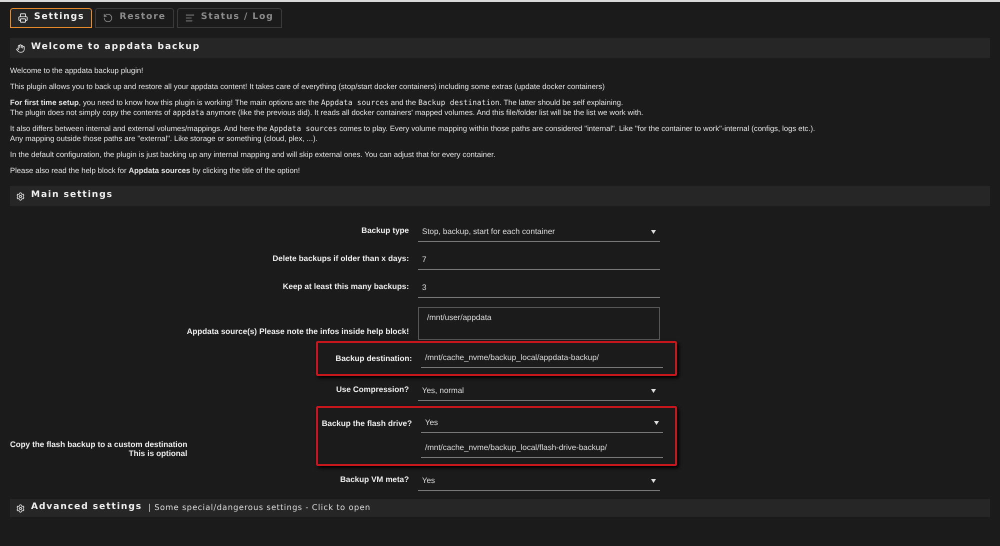  I want to click on field-label: Appdata source(s) Please note the infos inside help block!, so click(297, 332).